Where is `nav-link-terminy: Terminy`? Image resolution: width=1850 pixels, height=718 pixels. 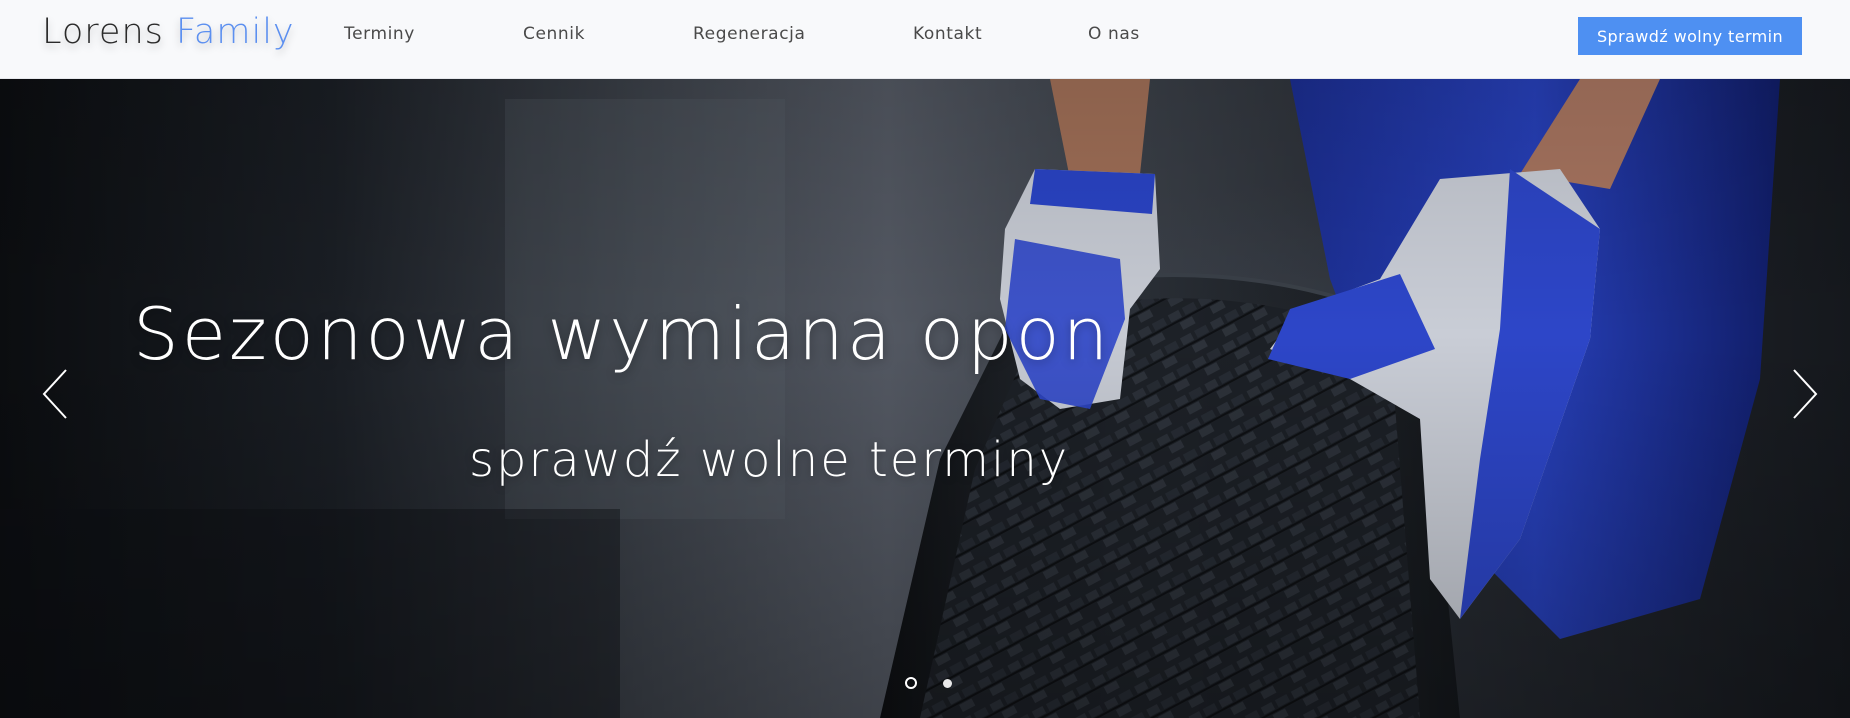
nav-link-terminy: Terminy is located at coordinates (379, 34).